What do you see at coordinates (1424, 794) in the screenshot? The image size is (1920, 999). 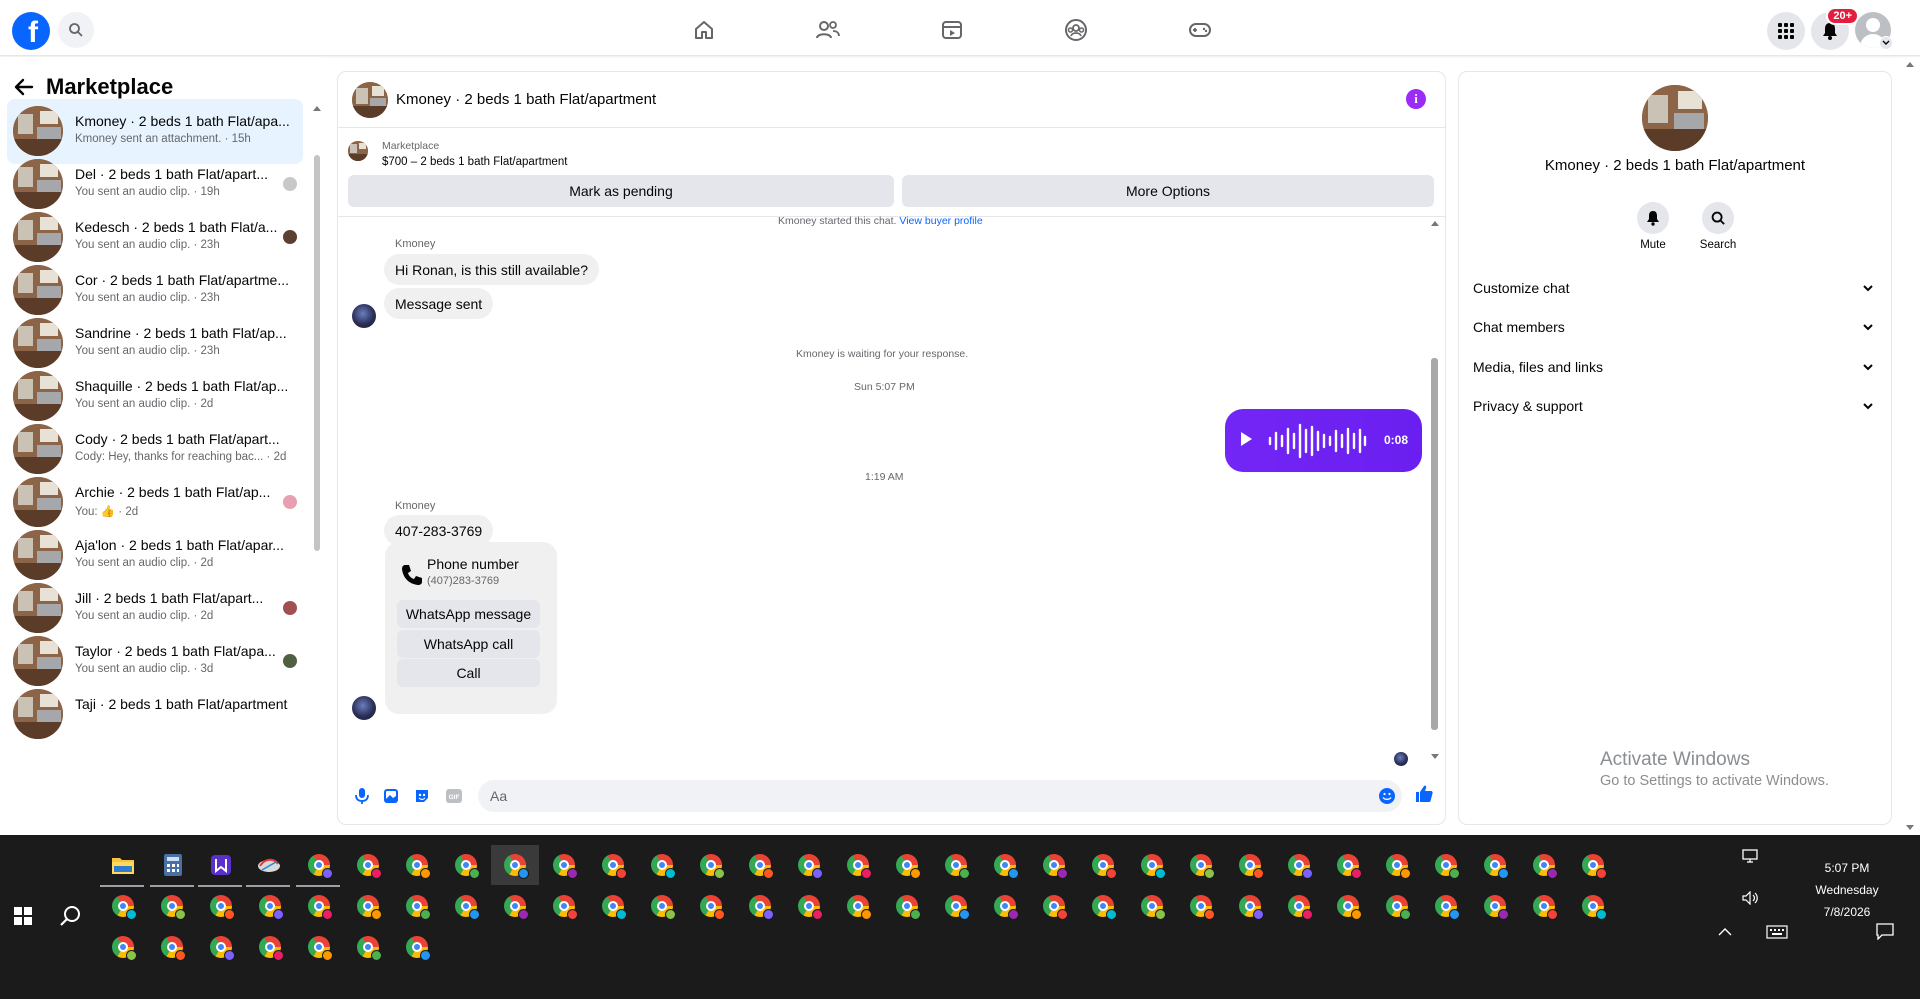 I see `thumbs-up-icon` at bounding box center [1424, 794].